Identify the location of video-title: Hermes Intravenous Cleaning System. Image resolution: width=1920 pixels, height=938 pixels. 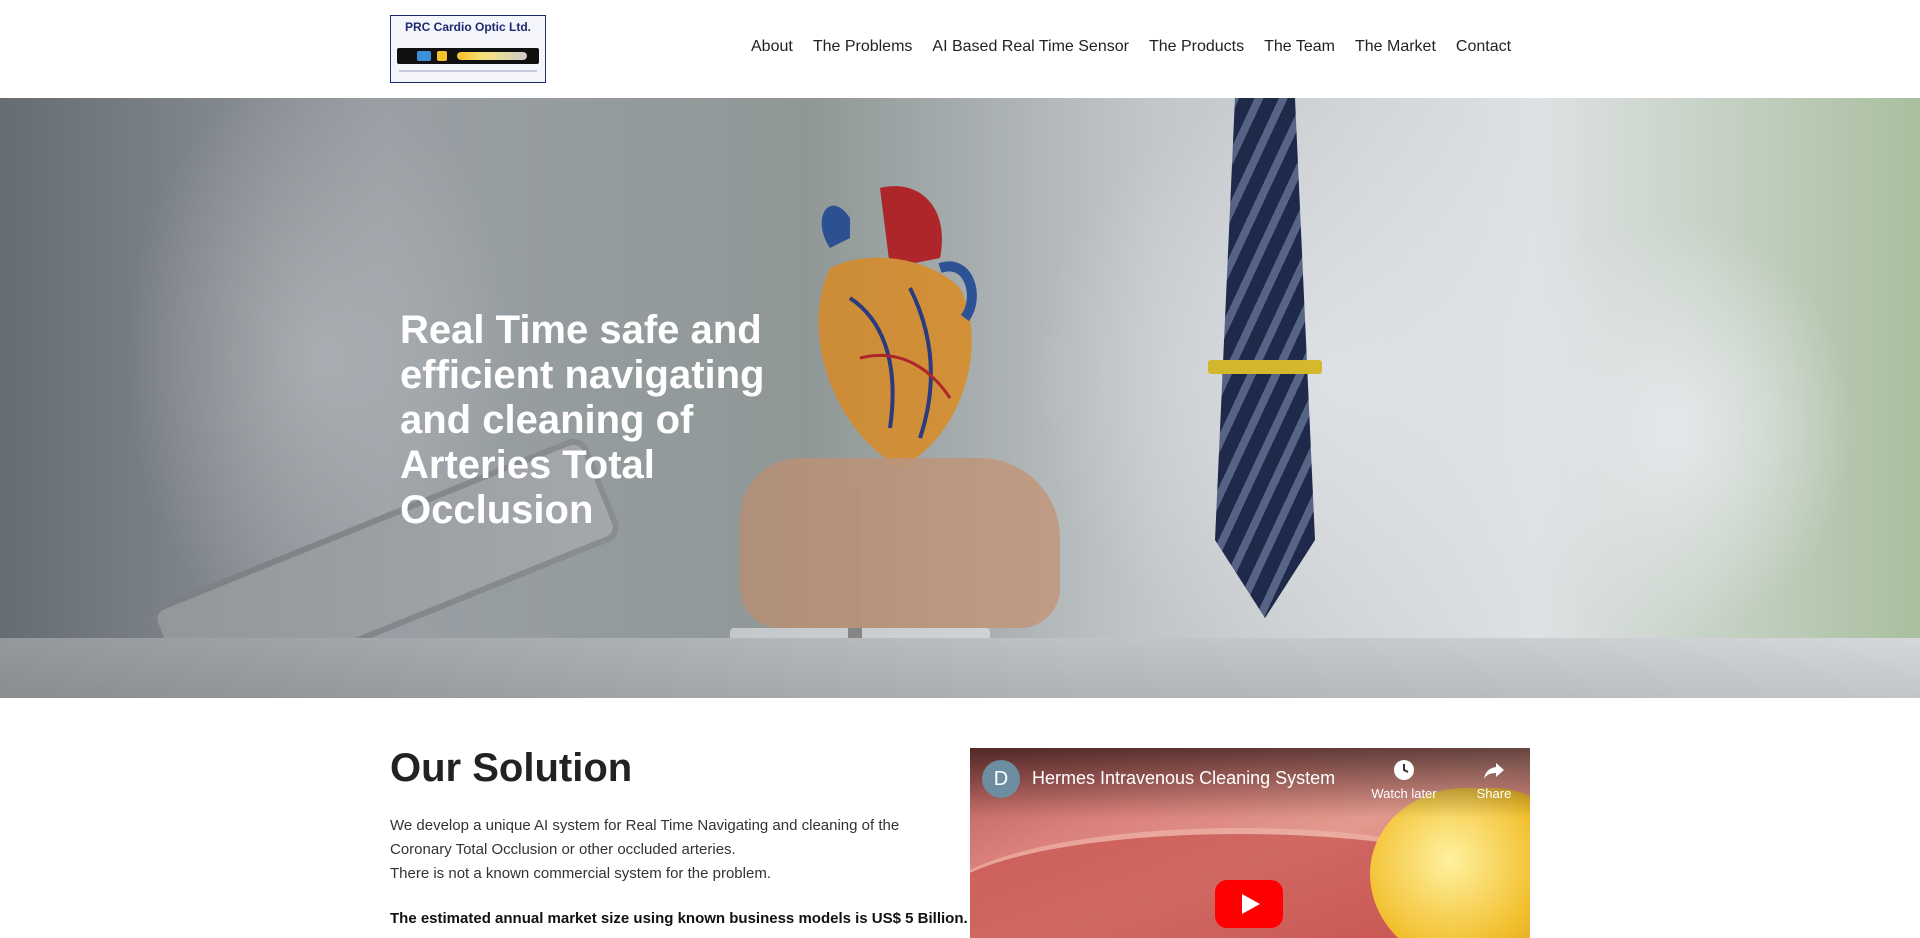
(1183, 778).